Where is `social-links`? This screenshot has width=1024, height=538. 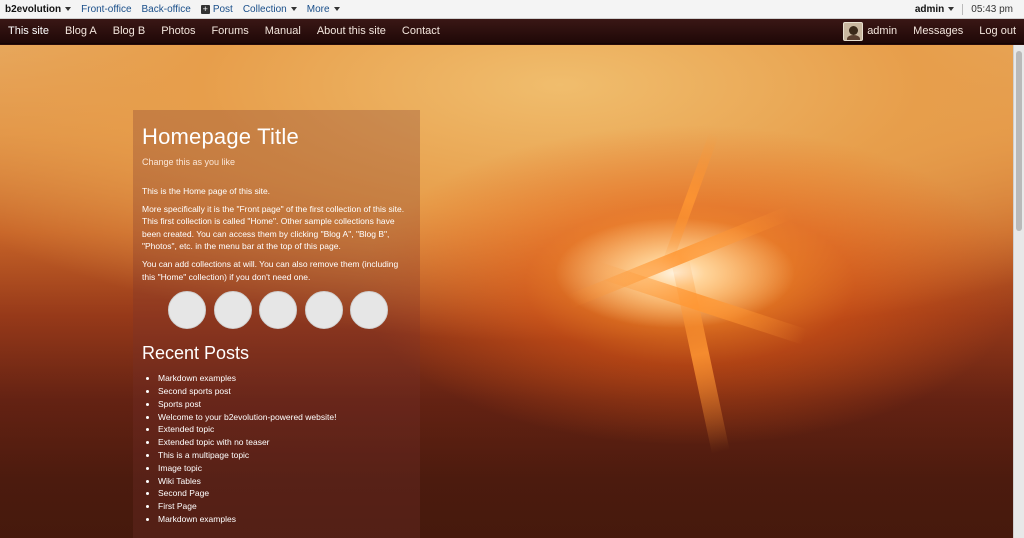 social-links is located at coordinates (289, 310).